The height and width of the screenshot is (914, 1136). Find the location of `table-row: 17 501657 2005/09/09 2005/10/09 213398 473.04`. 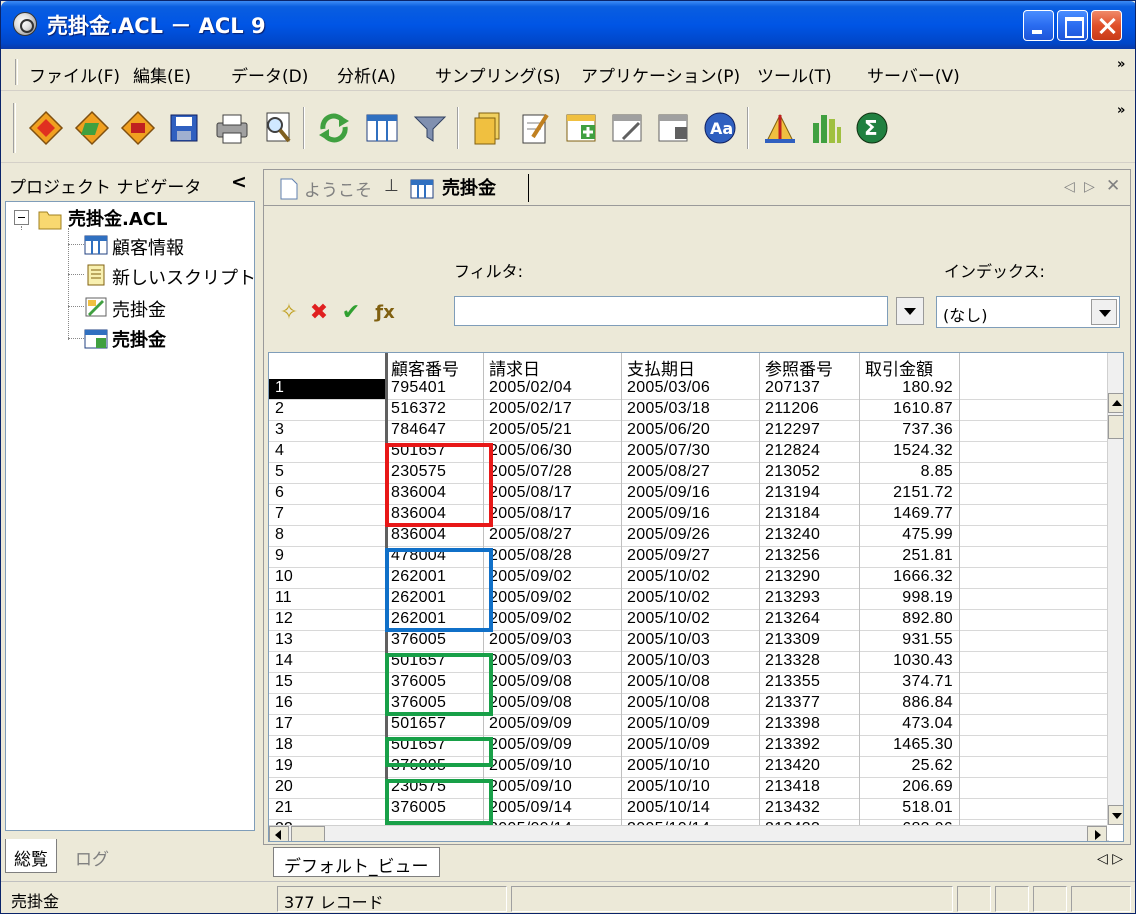

table-row: 17 501657 2005/09/09 2005/10/09 213398 473.04 is located at coordinates (689, 725).